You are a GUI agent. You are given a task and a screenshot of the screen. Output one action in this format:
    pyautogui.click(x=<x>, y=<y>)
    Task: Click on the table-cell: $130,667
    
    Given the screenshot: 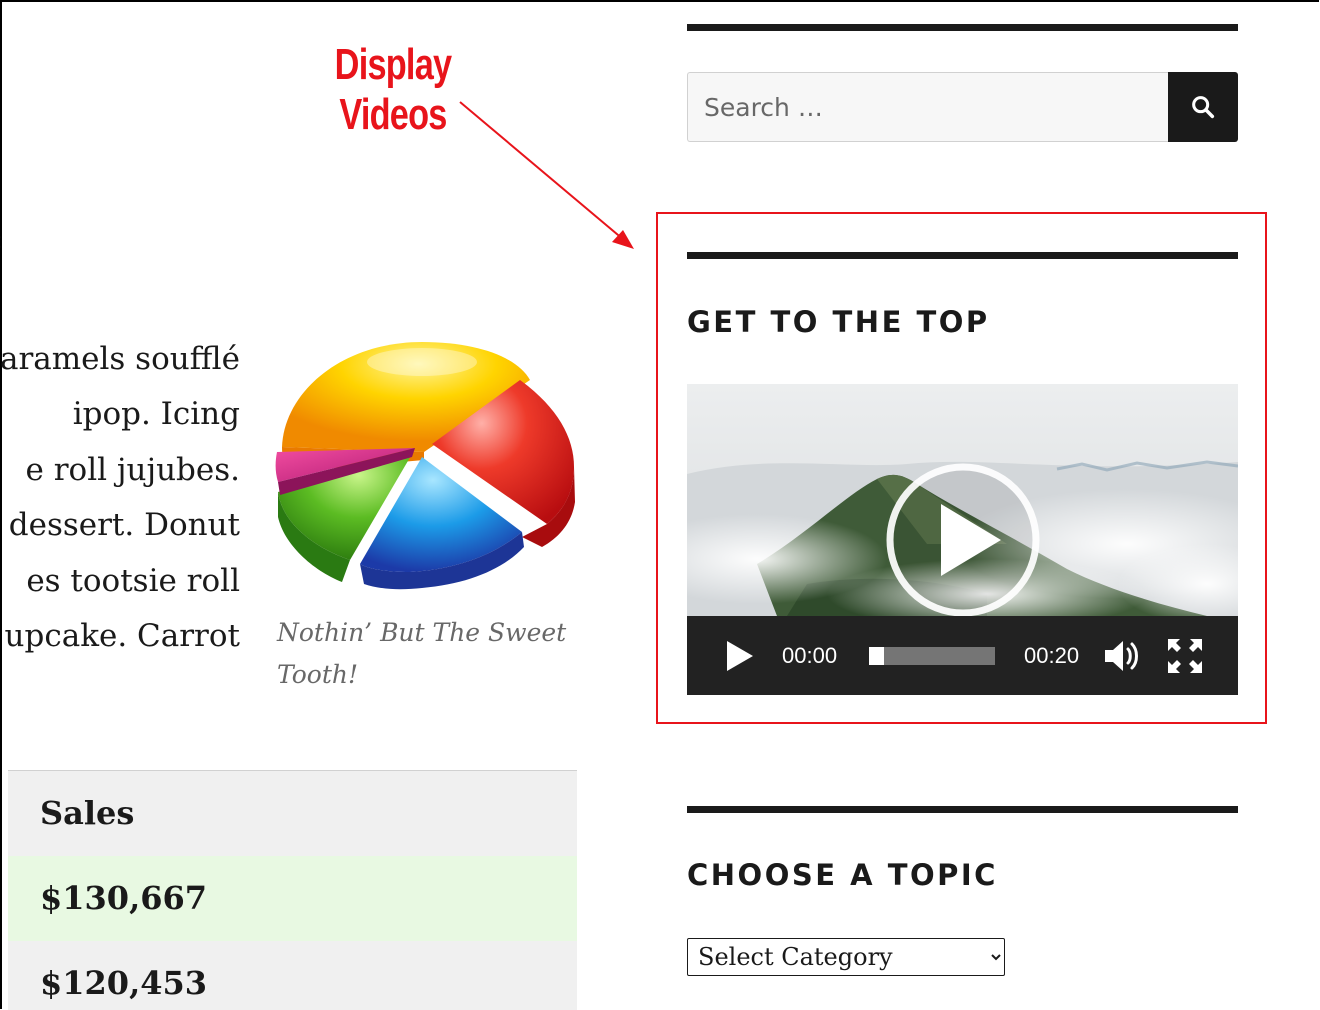 What is the action you would take?
    pyautogui.click(x=292, y=898)
    